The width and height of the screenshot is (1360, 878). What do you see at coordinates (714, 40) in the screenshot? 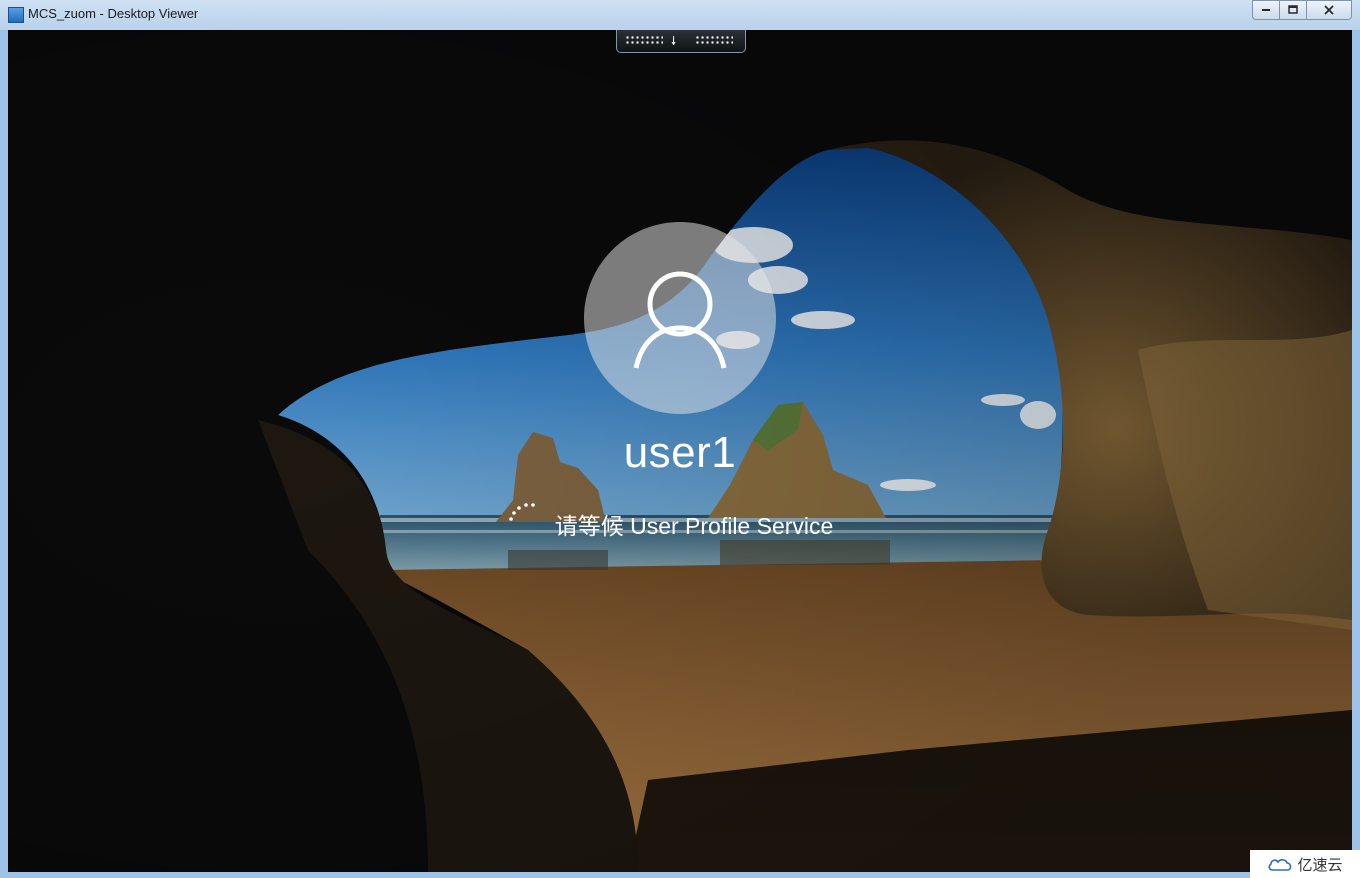
I see `connection-bar-handle-right` at bounding box center [714, 40].